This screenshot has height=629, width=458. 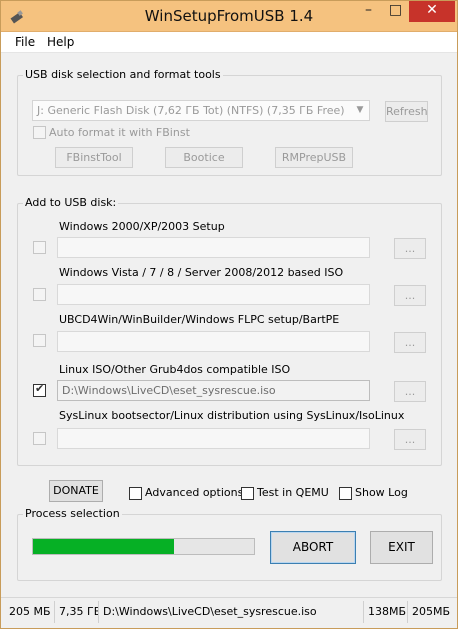 I want to click on menu-file: File, so click(x=25, y=42).